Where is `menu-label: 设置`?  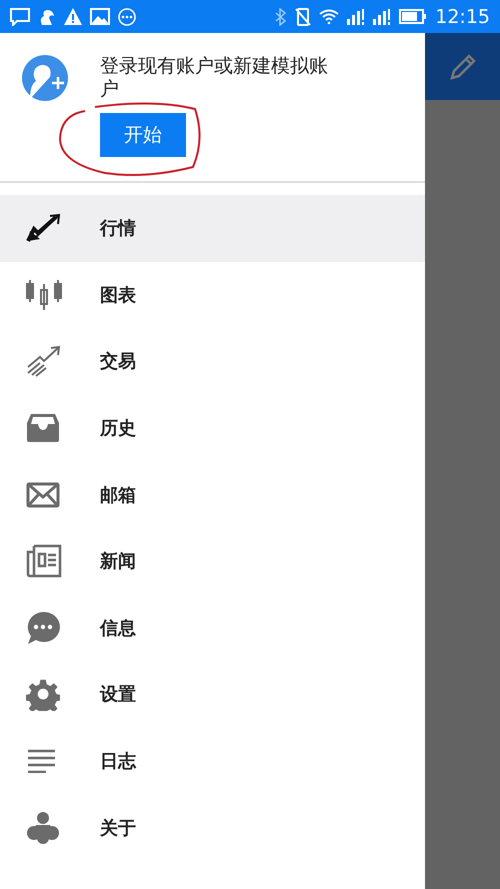 menu-label: 设置 is located at coordinates (118, 694).